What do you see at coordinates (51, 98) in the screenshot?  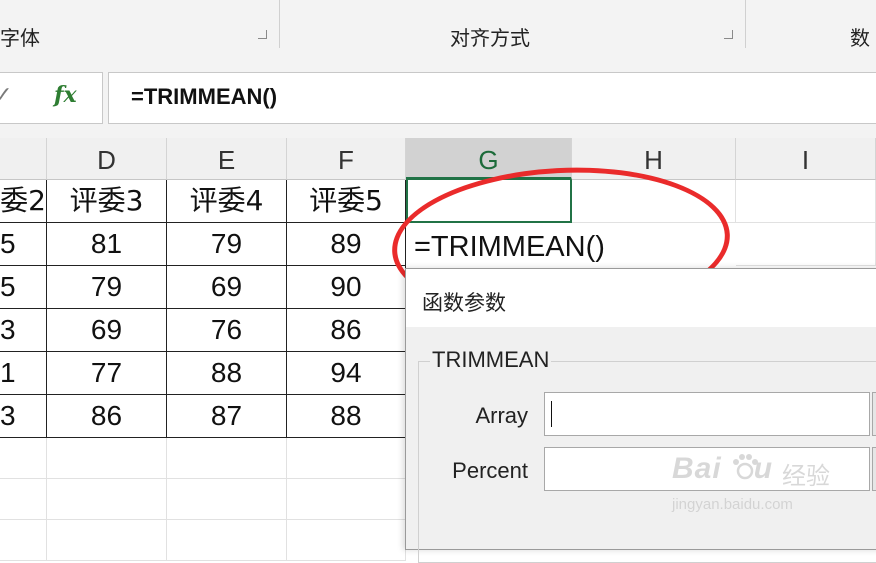 I see `formula-buttons: ✓ fx` at bounding box center [51, 98].